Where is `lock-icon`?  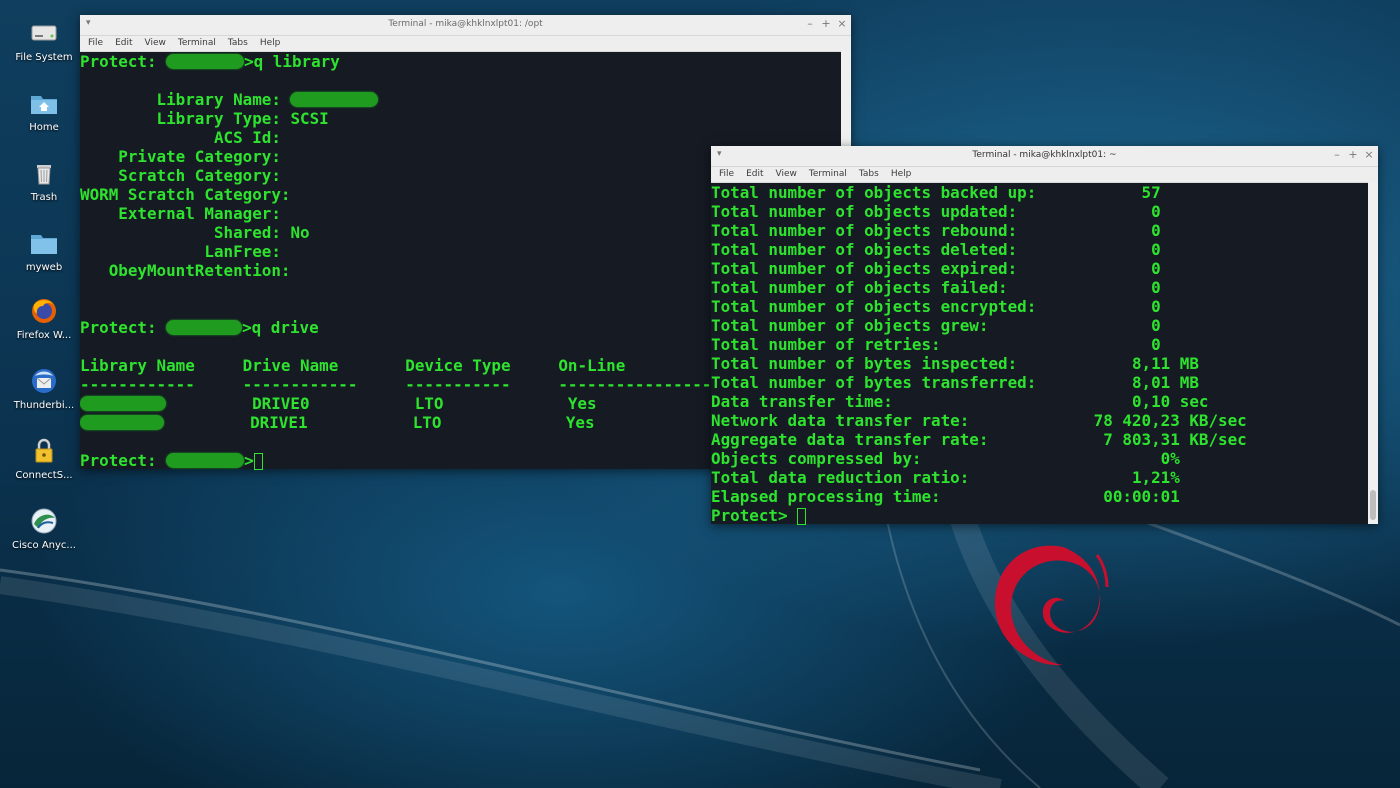 lock-icon is located at coordinates (44, 451).